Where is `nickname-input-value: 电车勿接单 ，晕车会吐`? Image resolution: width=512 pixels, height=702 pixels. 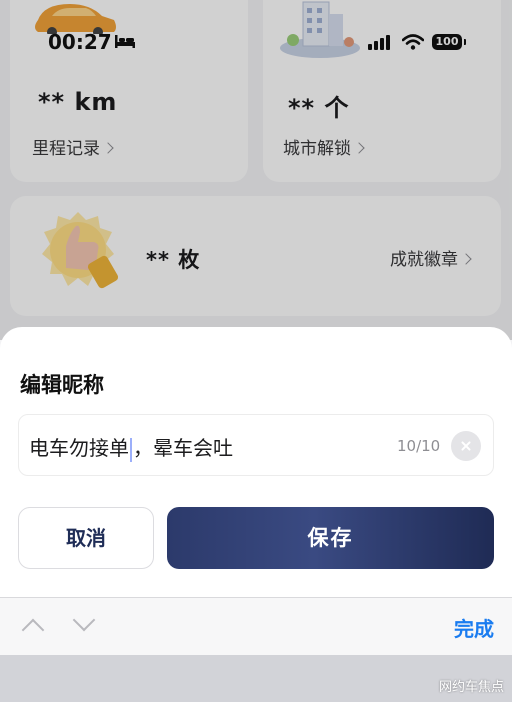 nickname-input-value: 电车勿接单 ，晕车会吐 is located at coordinates (131, 447).